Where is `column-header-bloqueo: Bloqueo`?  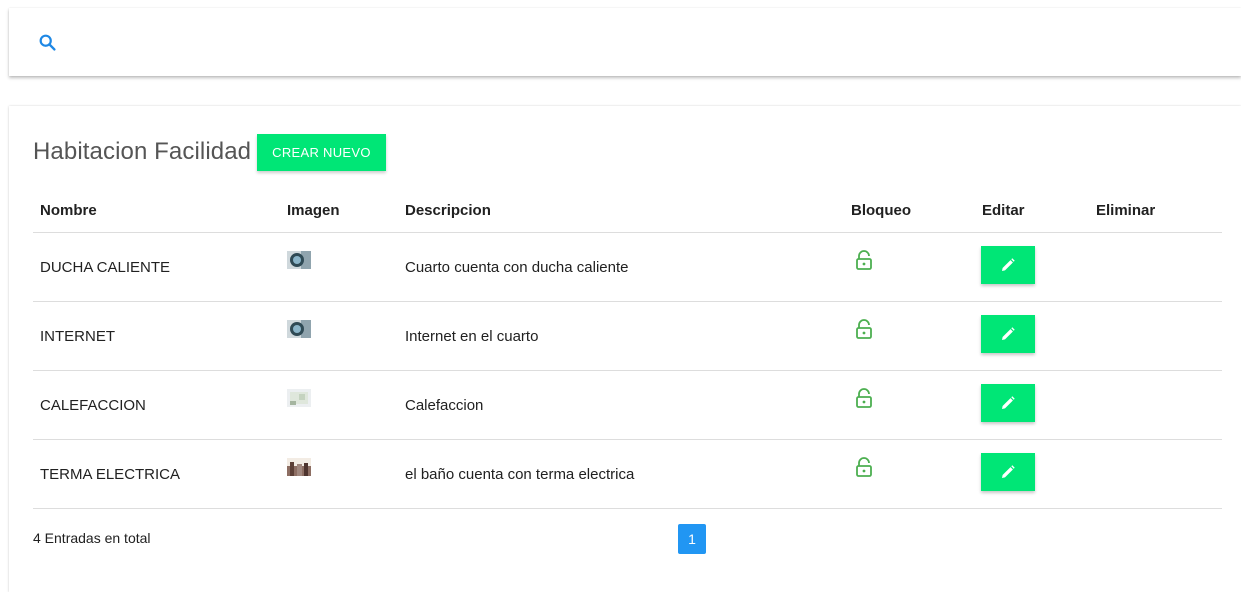 column-header-bloqueo: Bloqueo is located at coordinates (909, 210).